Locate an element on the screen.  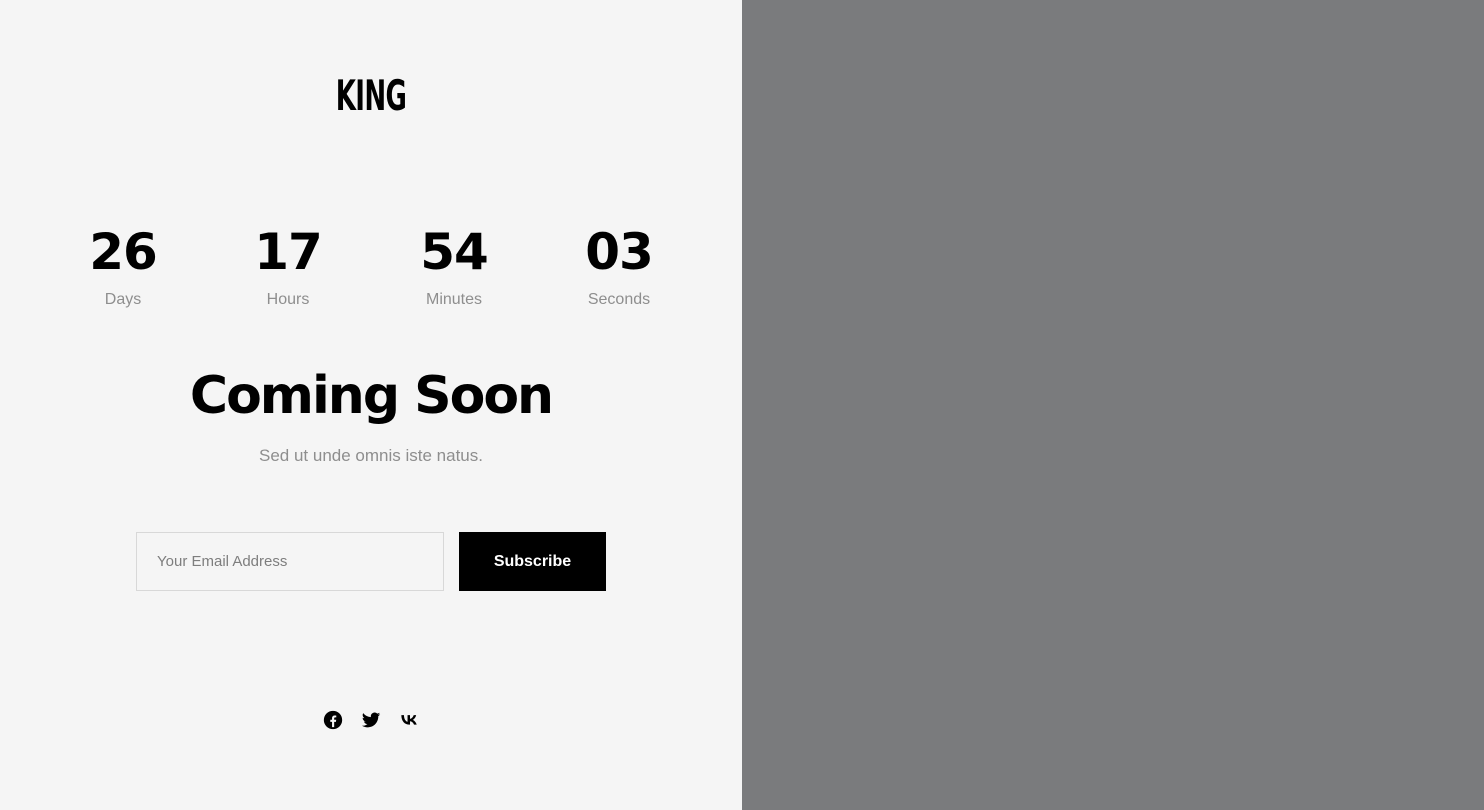
page-title: Coming Soon is located at coordinates (371, 396).